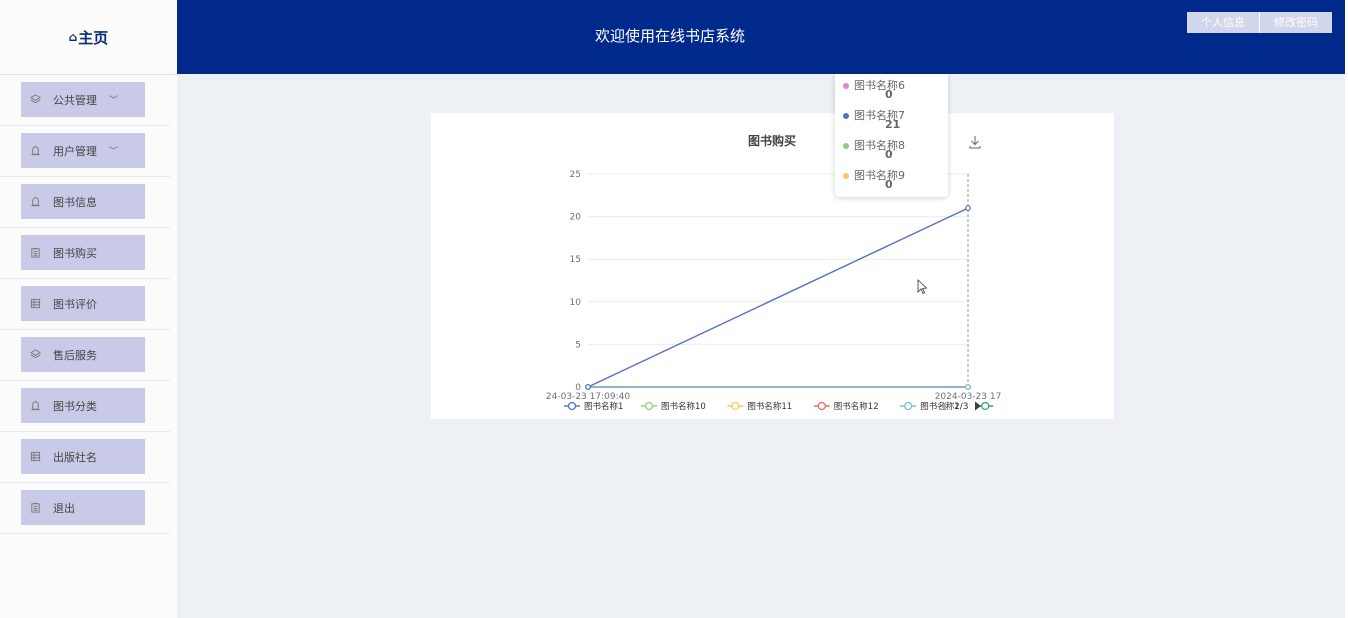 The height and width of the screenshot is (618, 1348). What do you see at coordinates (669, 35) in the screenshot?
I see `page-title: 欢迎使用在线书店系统` at bounding box center [669, 35].